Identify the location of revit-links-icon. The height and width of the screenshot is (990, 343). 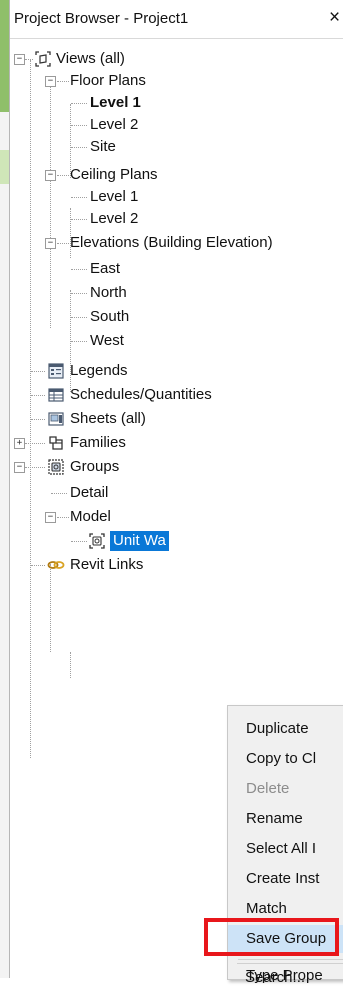
(56, 565).